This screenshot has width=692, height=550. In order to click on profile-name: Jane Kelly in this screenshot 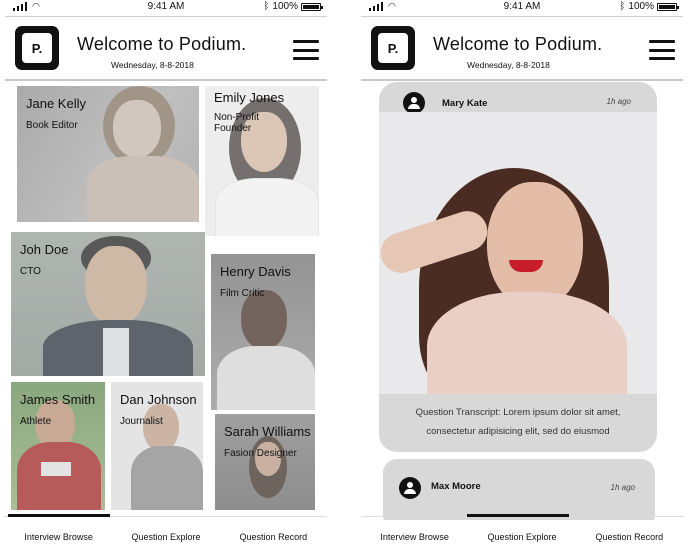, I will do `click(56, 103)`.